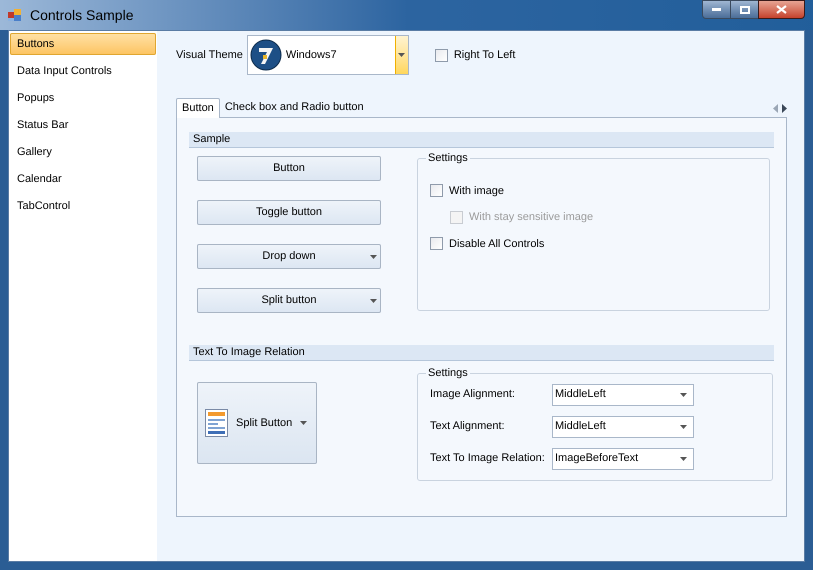 This screenshot has width=813, height=570. Describe the element at coordinates (294, 107) in the screenshot. I see `tab: Check box and Radio button` at that location.